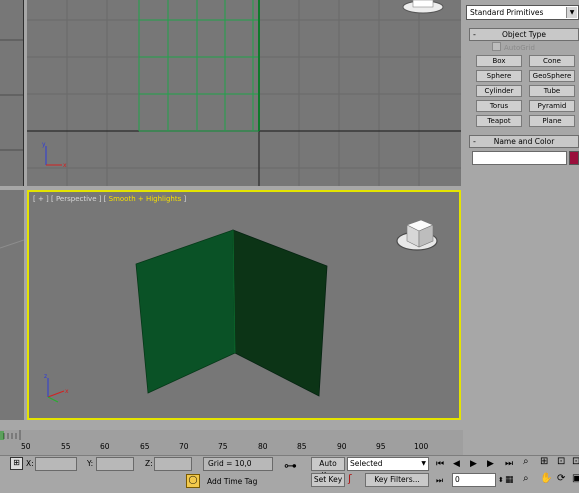 The width and height of the screenshot is (579, 493). I want to click on pyramid-button: Pyramid, so click(552, 106).